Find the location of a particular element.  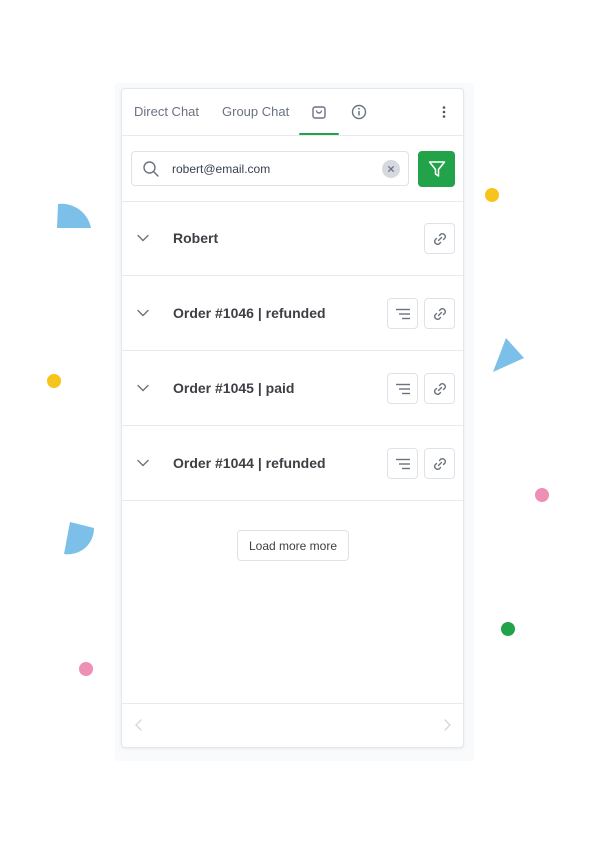

tab-info is located at coordinates (359, 112).